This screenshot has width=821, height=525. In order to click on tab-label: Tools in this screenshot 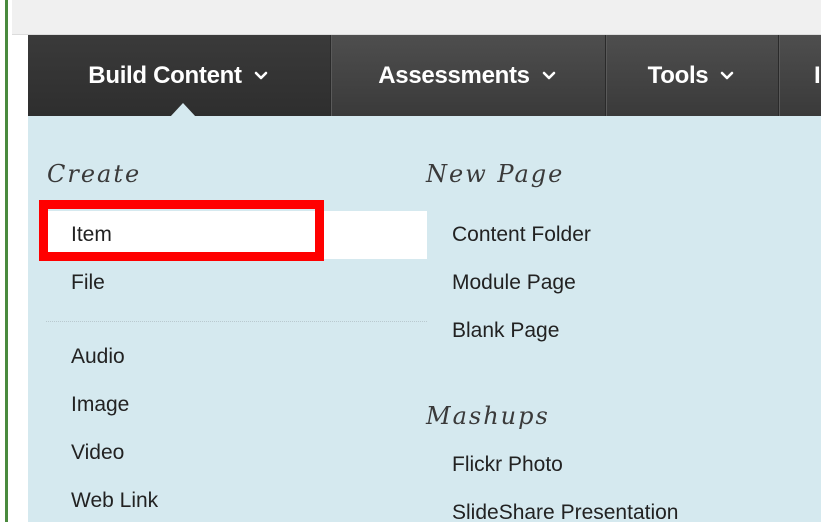, I will do `click(678, 75)`.